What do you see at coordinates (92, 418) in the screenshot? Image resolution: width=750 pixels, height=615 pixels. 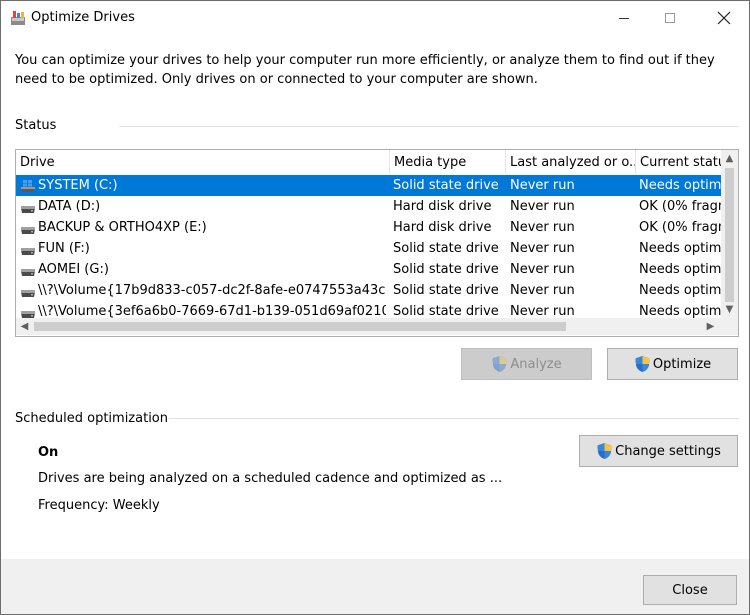 I see `scheduled-optimization-label: Scheduled optimization` at bounding box center [92, 418].